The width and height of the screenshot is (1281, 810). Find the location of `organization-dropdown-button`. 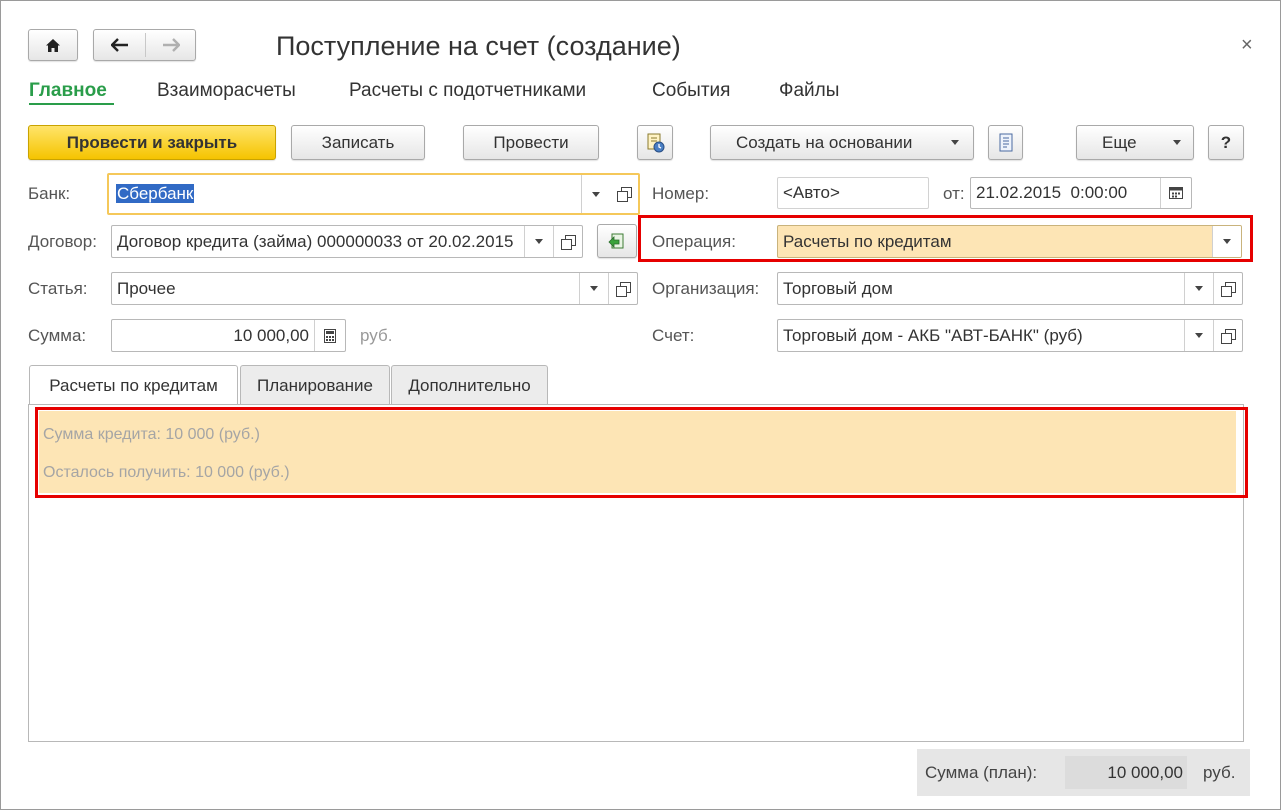

organization-dropdown-button is located at coordinates (1198, 288).